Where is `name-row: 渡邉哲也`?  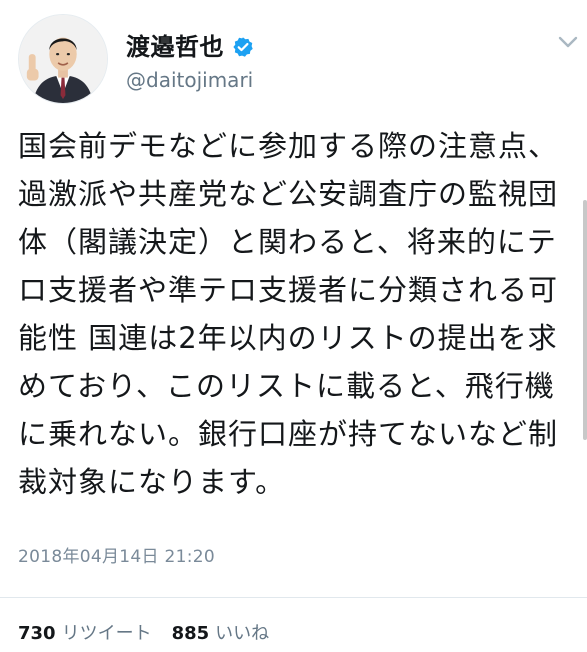 name-row: 渡邉哲也 is located at coordinates (190, 47).